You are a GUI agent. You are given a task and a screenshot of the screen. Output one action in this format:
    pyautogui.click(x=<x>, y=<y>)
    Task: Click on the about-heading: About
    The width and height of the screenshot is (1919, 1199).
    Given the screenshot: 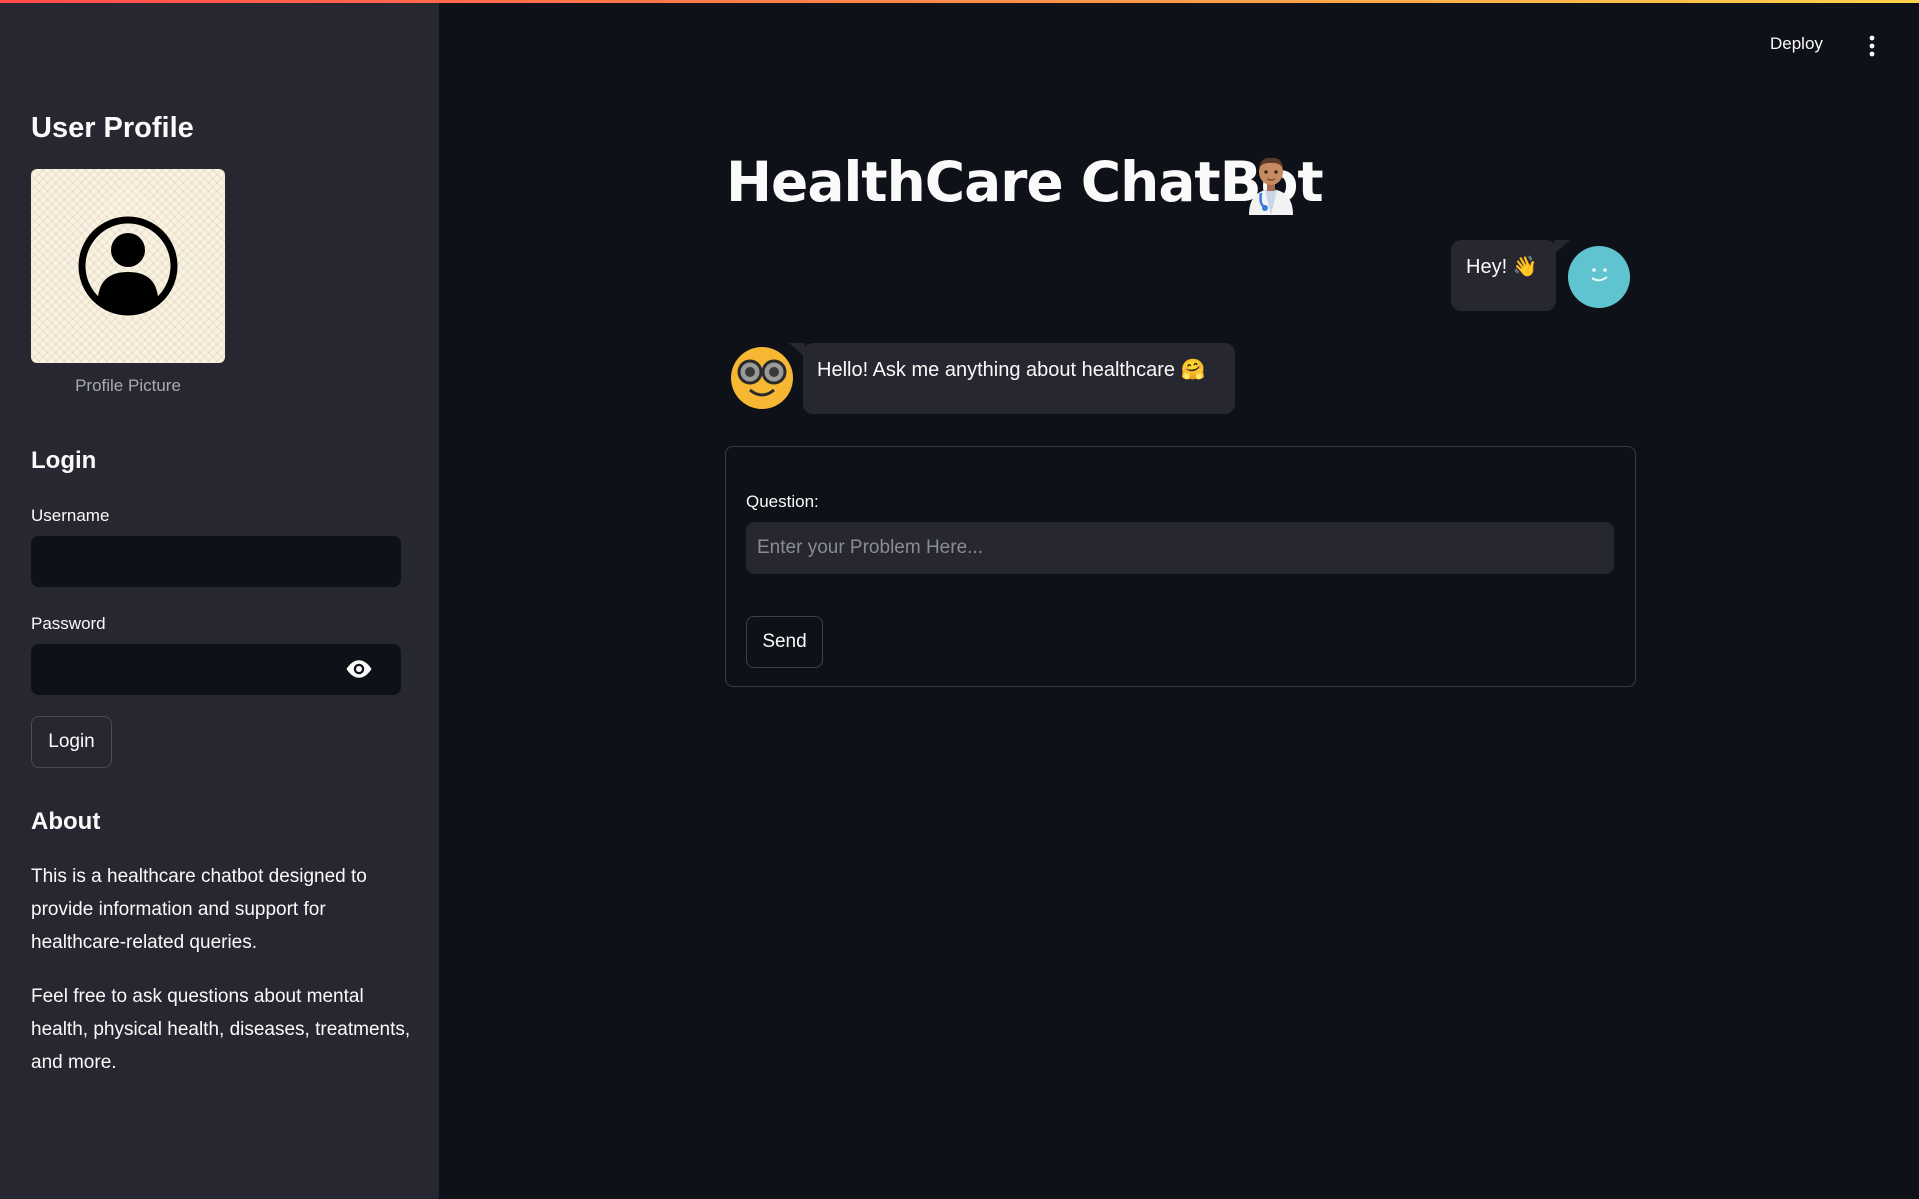 What is the action you would take?
    pyautogui.click(x=66, y=821)
    